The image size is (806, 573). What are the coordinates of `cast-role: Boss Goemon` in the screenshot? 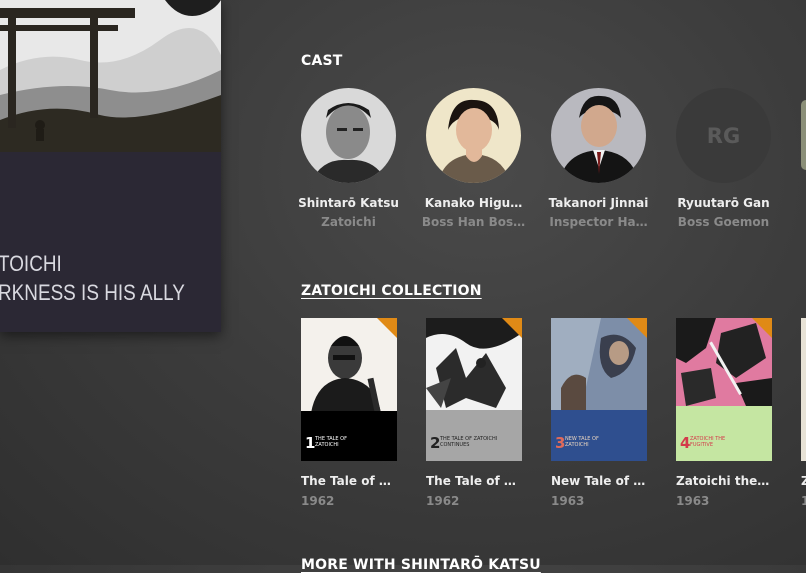 It's located at (723, 222).